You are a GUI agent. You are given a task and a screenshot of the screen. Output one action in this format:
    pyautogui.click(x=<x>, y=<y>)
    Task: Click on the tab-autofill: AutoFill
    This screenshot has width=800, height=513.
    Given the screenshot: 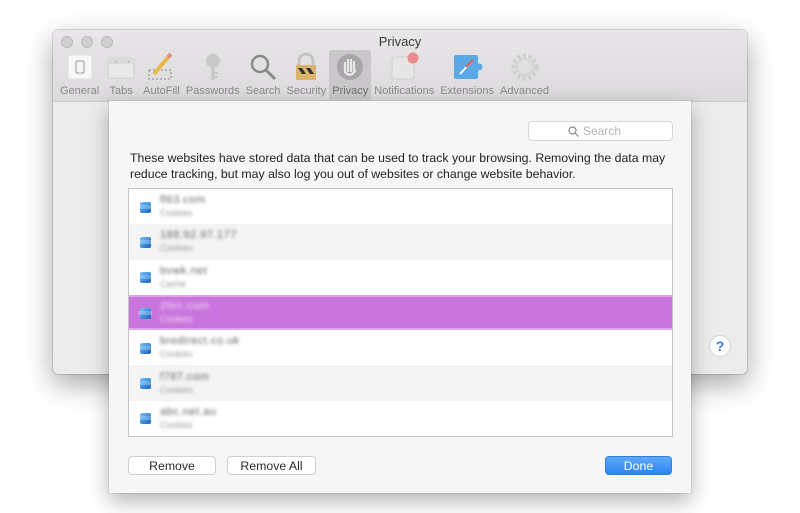 What is the action you would take?
    pyautogui.click(x=161, y=75)
    